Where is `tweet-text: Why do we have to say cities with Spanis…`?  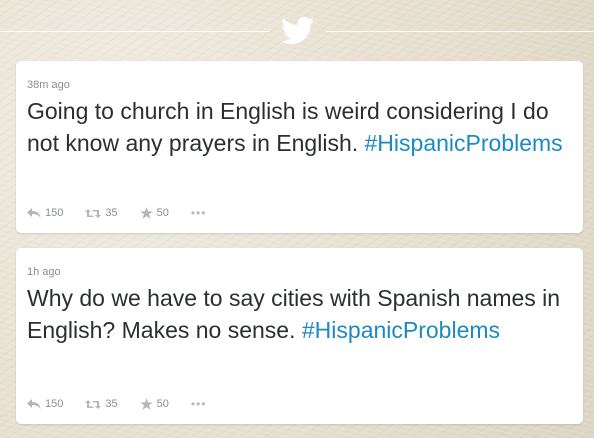
tweet-text: Why do we have to say cities with Spanis… is located at coordinates (297, 314).